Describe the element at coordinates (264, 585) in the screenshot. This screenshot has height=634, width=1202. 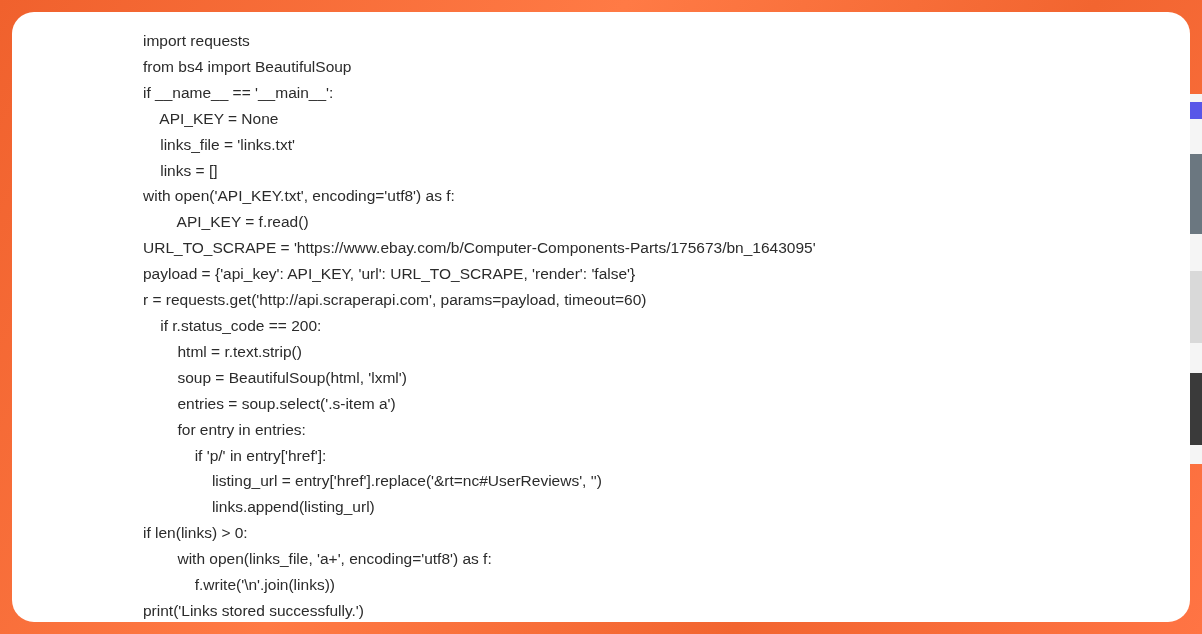
I see `code-line: f.write('\n'.join(links))` at that location.